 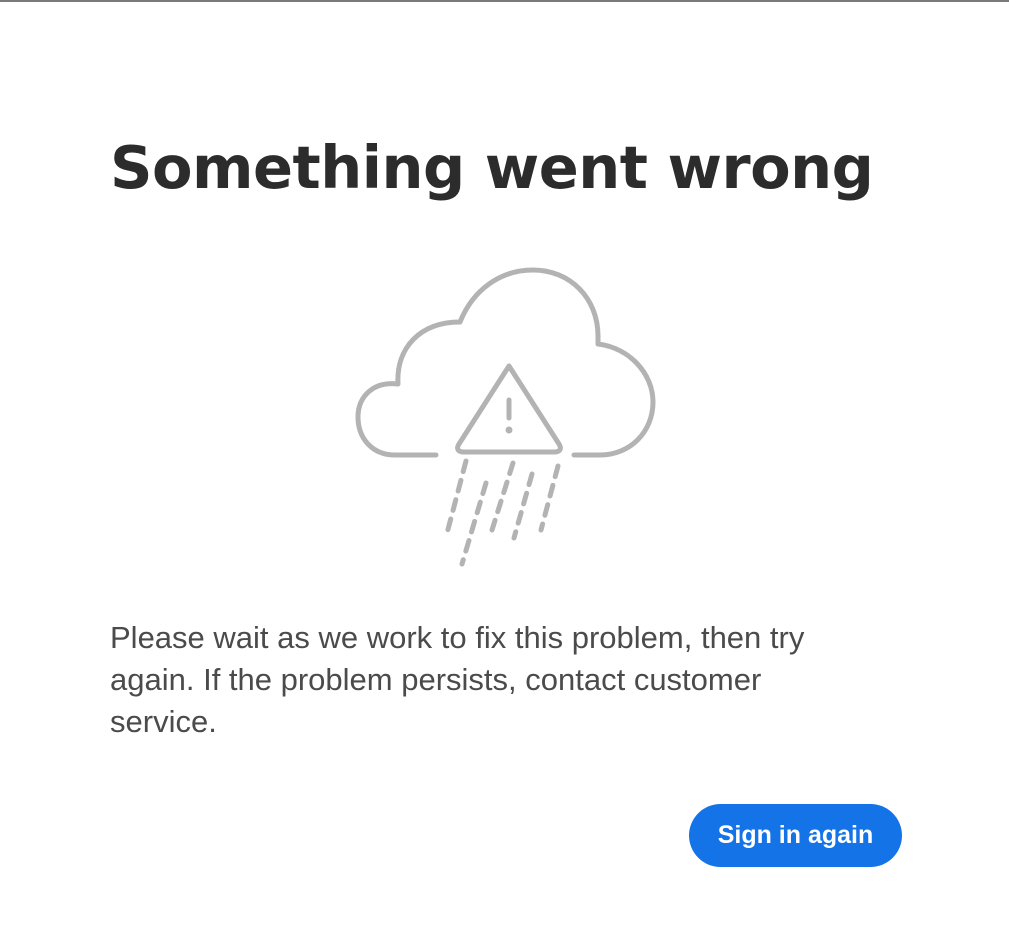 I want to click on cloud-warning-rain-icon, so click(x=505, y=417).